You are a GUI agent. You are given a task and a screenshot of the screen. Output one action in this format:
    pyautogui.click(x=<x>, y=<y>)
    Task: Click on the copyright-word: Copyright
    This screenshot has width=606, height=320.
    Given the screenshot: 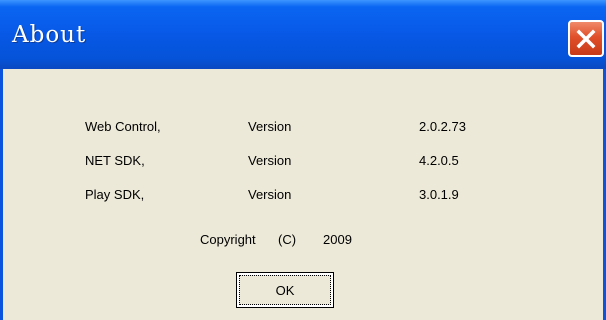 What is the action you would take?
    pyautogui.click(x=228, y=239)
    